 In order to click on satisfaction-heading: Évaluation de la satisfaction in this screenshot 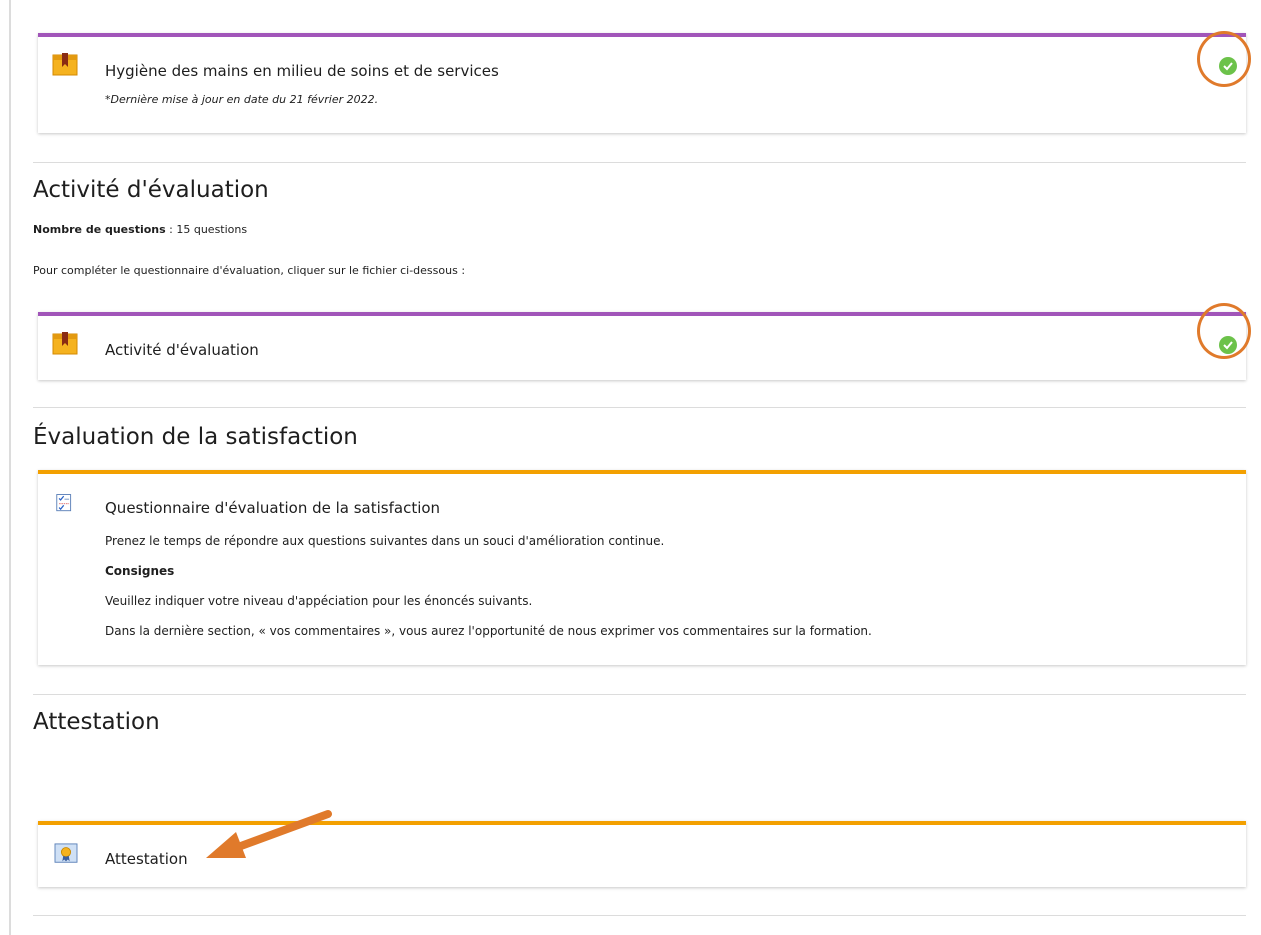, I will do `click(195, 437)`.